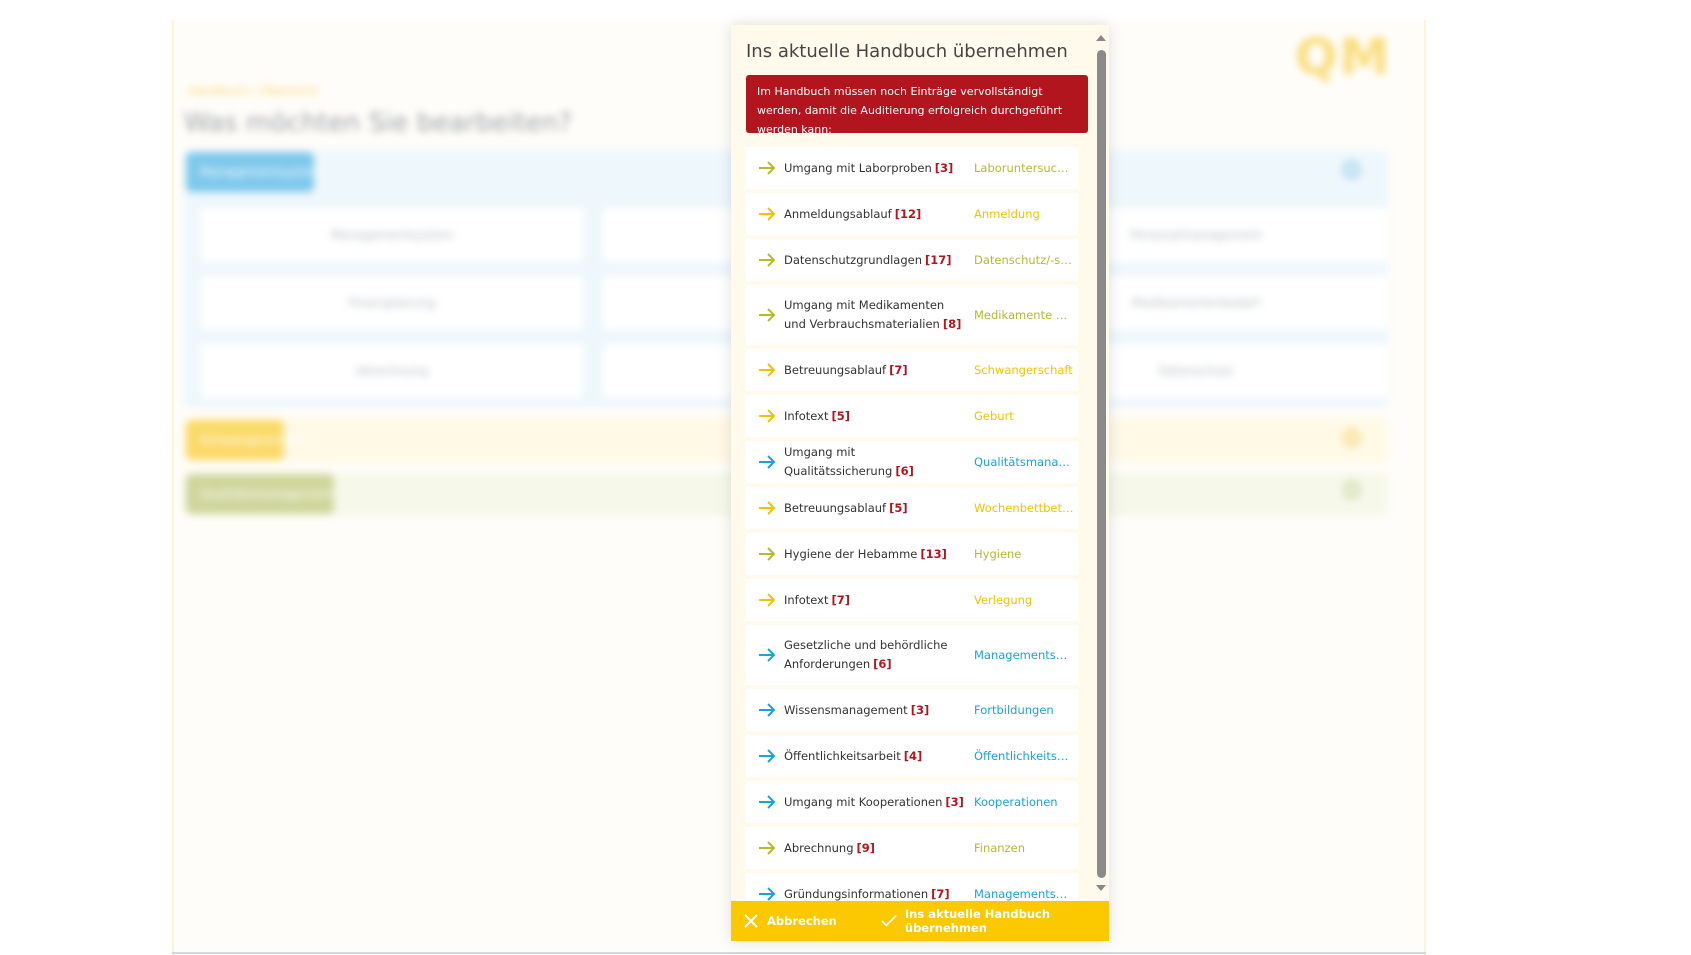  I want to click on missing-count-badge: [13], so click(933, 553).